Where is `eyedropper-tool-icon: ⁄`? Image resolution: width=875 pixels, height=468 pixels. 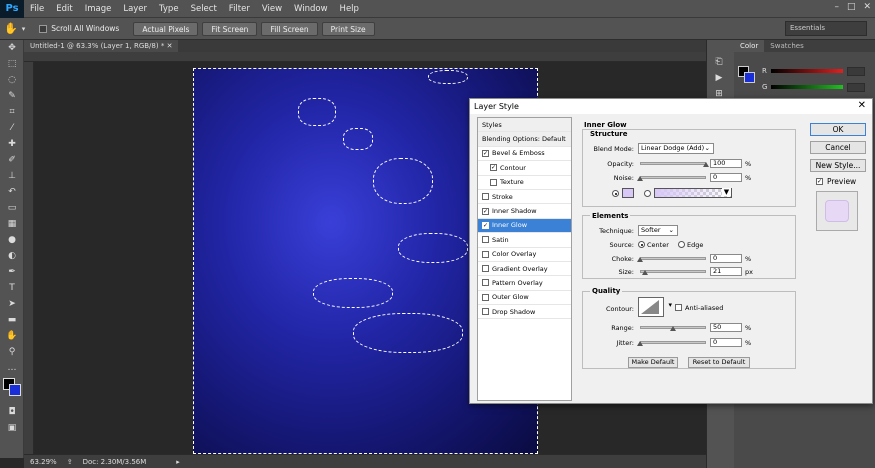
eyedropper-tool-icon: ⁄ is located at coordinates (12, 128).